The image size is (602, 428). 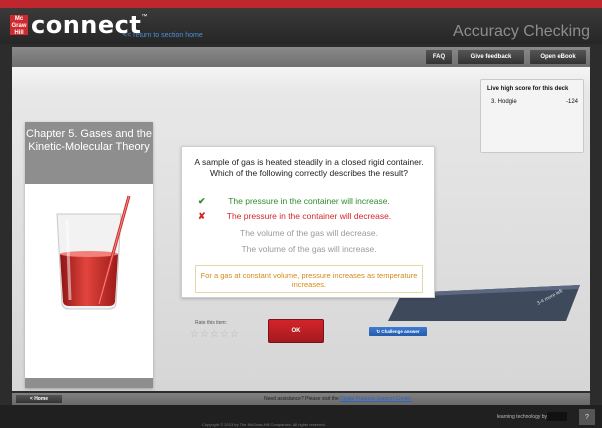 I want to click on app-title: Accuracy Checking, so click(x=521, y=31).